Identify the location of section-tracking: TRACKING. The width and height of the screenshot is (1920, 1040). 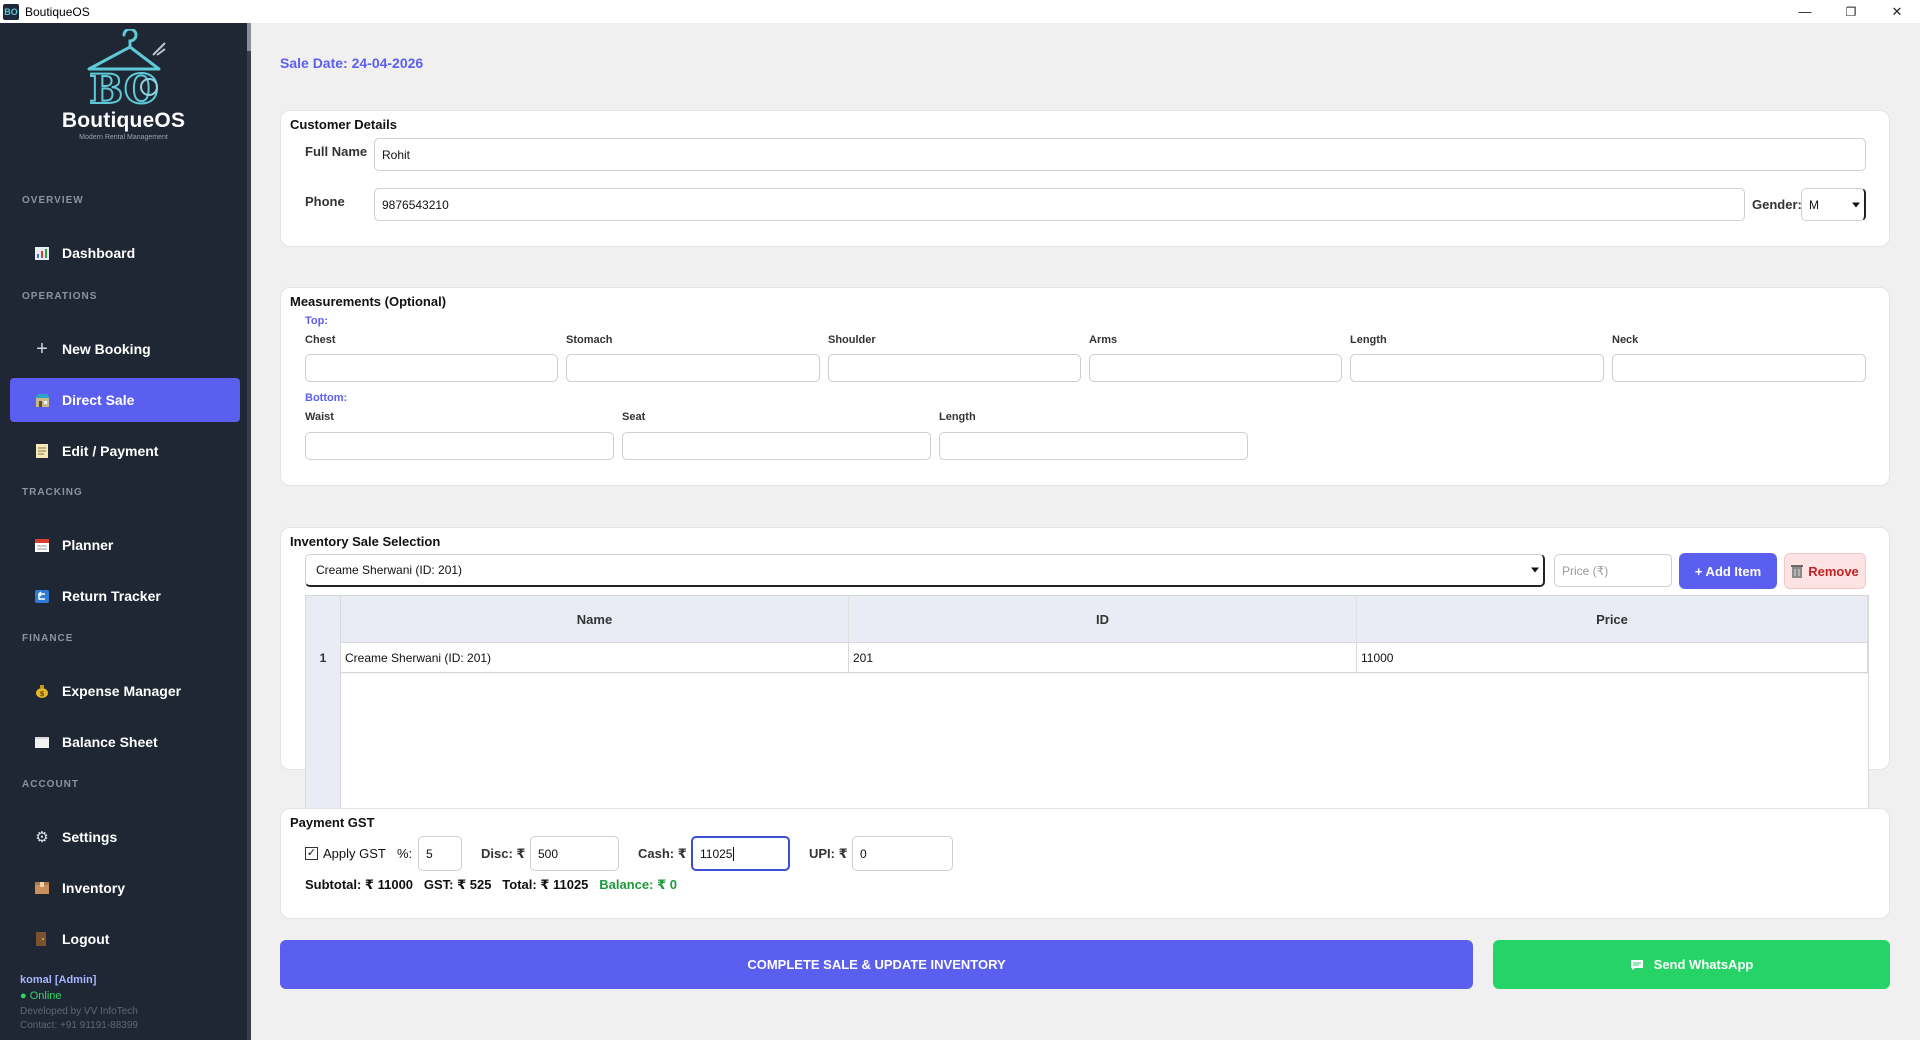
(52, 492).